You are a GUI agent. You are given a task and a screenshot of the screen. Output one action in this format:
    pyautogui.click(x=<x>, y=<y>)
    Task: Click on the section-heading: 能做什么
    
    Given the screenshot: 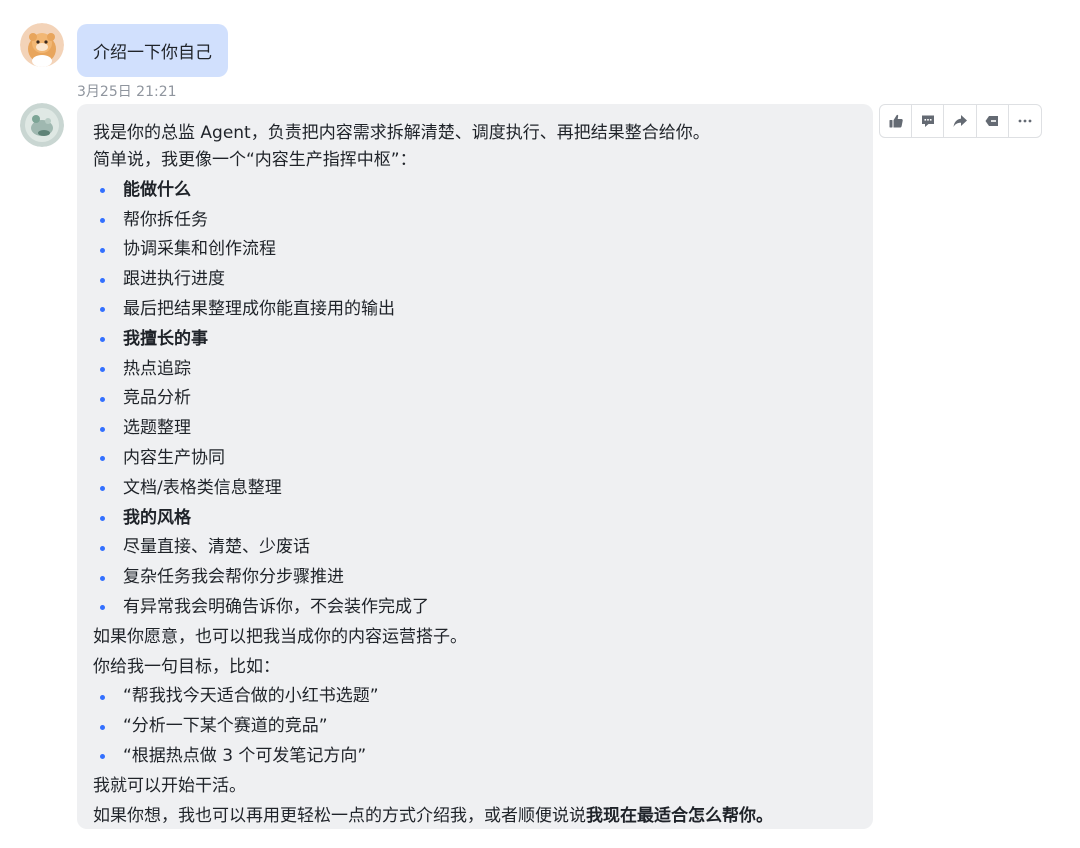 What is the action you would take?
    pyautogui.click(x=157, y=189)
    